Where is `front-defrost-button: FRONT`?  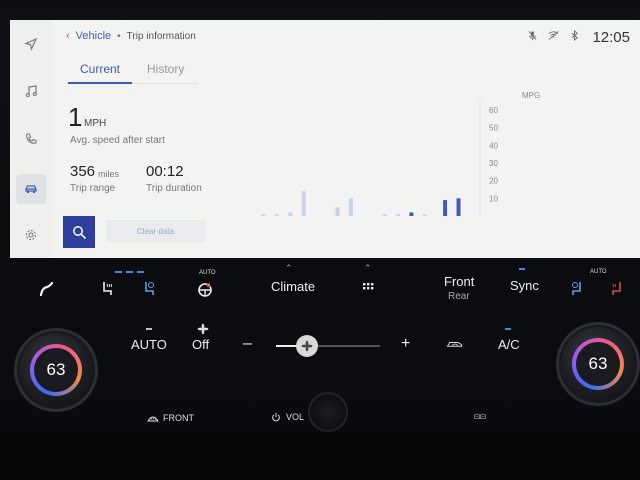
front-defrost-button: FRONT is located at coordinates (170, 418).